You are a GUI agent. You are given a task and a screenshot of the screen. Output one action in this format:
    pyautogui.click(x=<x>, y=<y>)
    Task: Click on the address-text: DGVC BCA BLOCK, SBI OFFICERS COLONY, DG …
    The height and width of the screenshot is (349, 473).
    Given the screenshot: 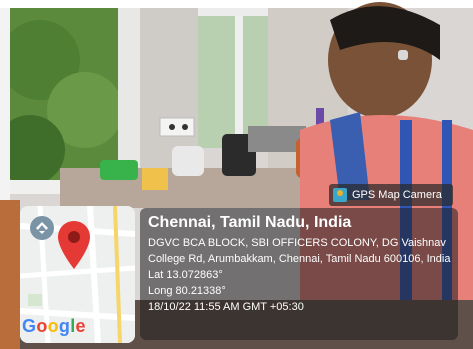 What is the action you would take?
    pyautogui.click(x=299, y=251)
    